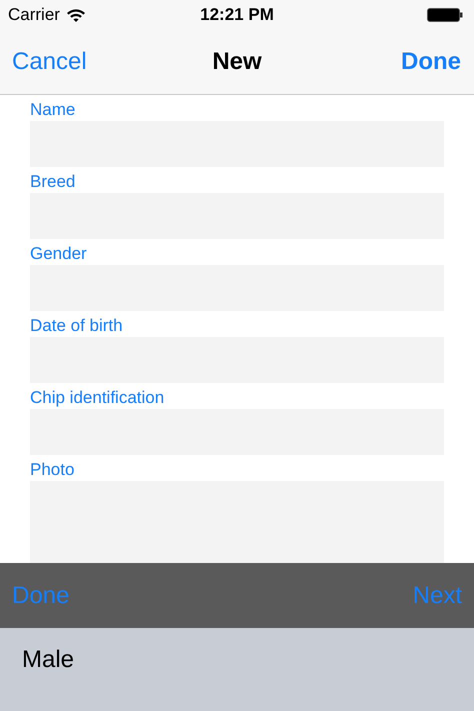 This screenshot has height=711, width=474. What do you see at coordinates (76, 15) in the screenshot?
I see `wifi-icon` at bounding box center [76, 15].